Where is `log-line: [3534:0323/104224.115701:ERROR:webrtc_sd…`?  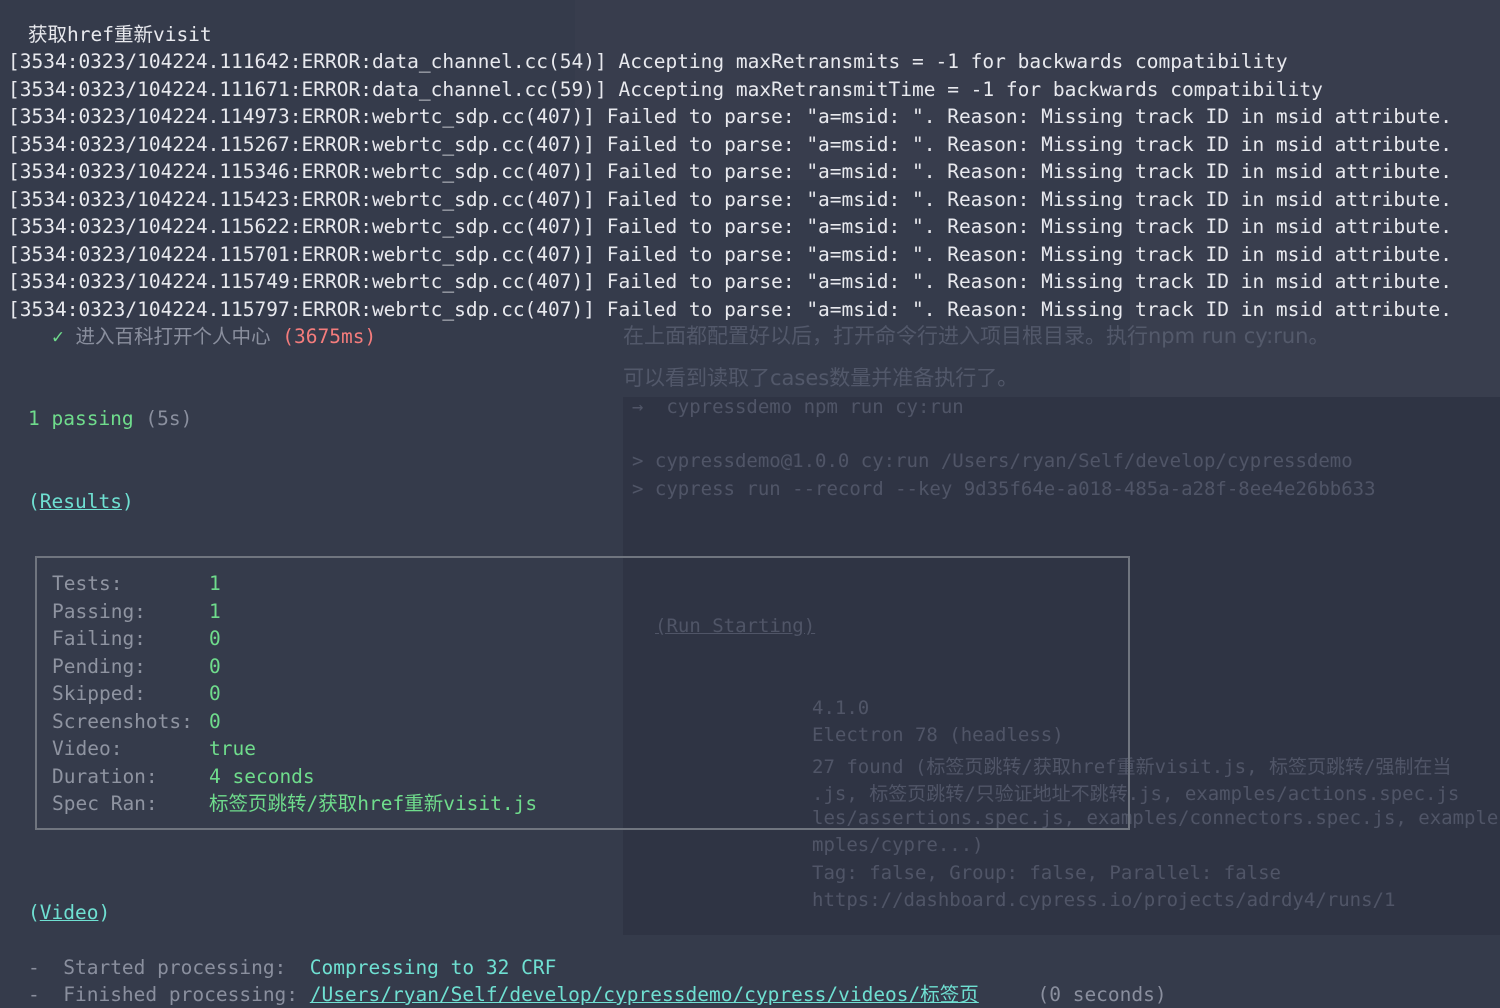
log-line: [3534:0323/104224.115701:ERROR:webrtc_sd… is located at coordinates (730, 254).